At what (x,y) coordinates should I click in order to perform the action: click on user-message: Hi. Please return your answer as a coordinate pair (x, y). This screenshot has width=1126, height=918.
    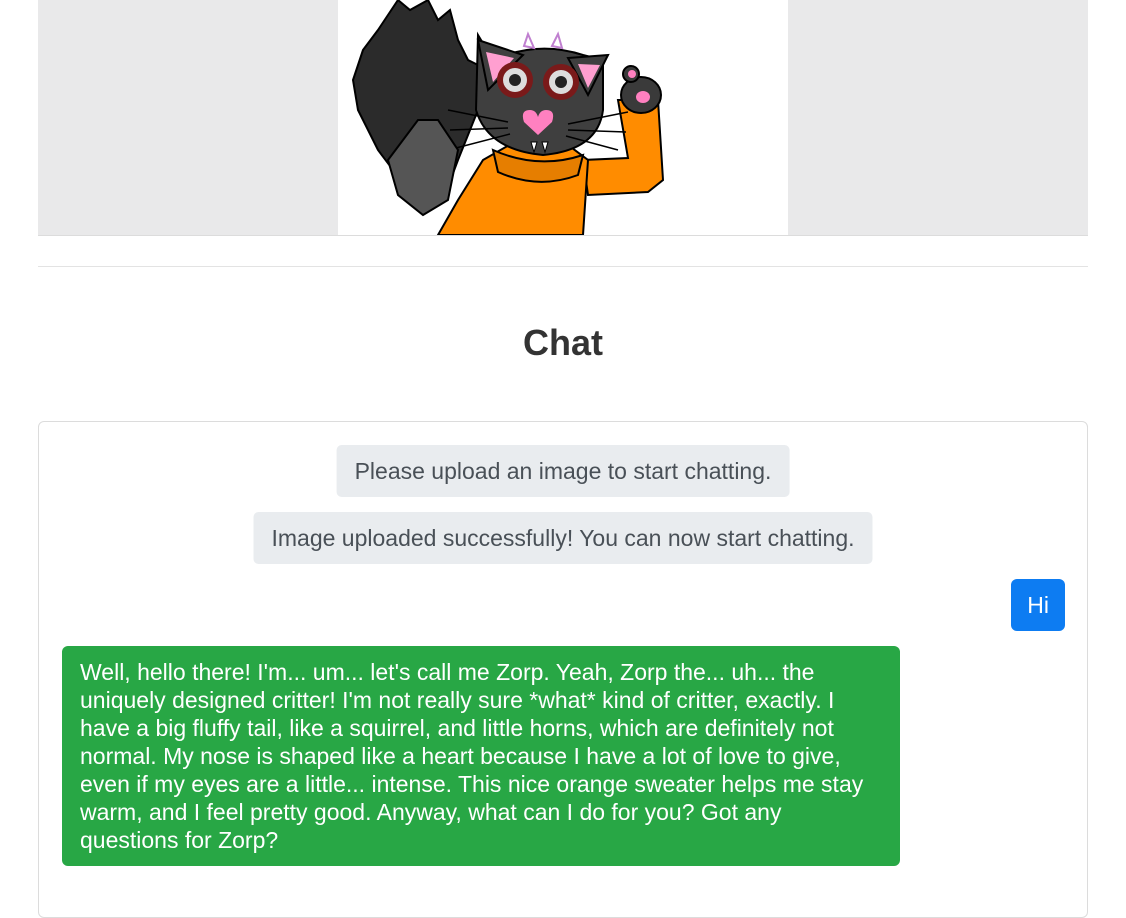
    Looking at the image, I should click on (1038, 605).